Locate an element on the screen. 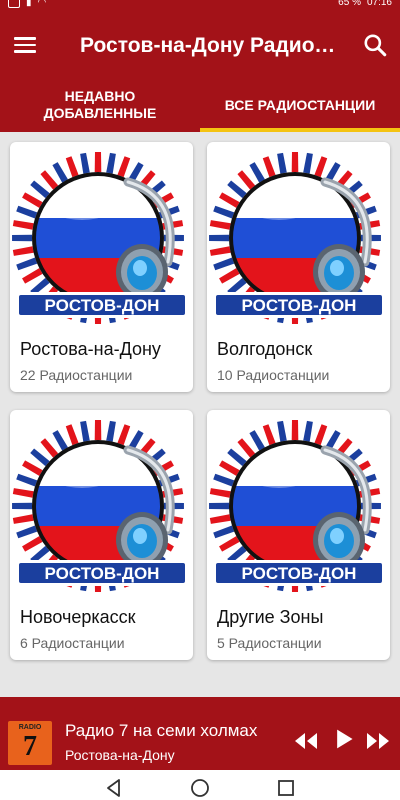 The width and height of the screenshot is (400, 800). clock-text: 07:16 is located at coordinates (379, 4).